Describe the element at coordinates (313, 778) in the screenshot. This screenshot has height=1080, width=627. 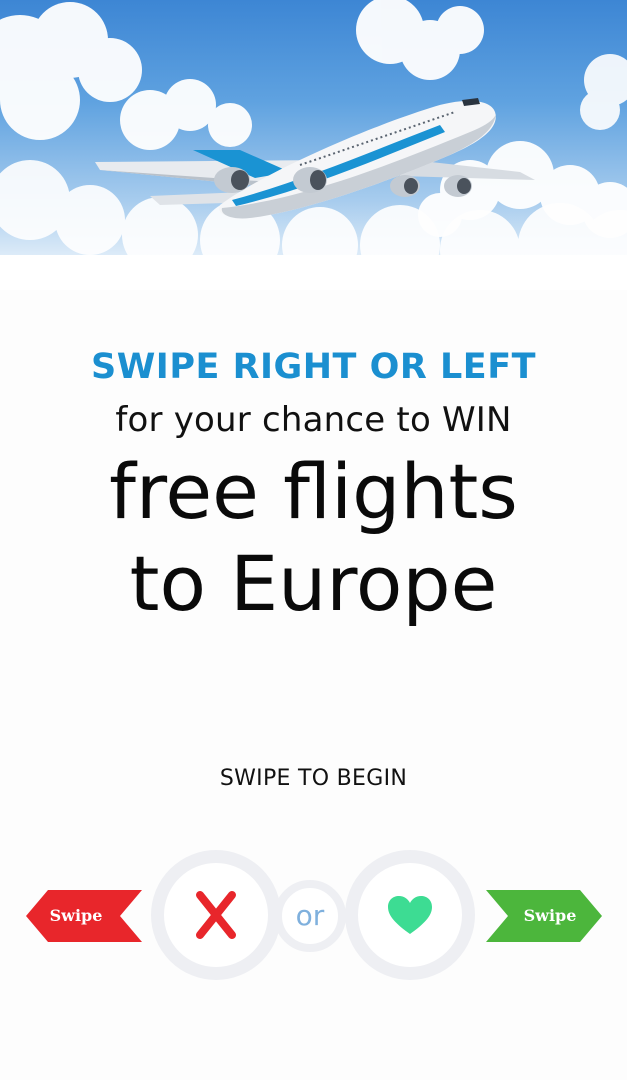
I see `swipe-to-begin-label: SWIPE TO BEGIN` at that location.